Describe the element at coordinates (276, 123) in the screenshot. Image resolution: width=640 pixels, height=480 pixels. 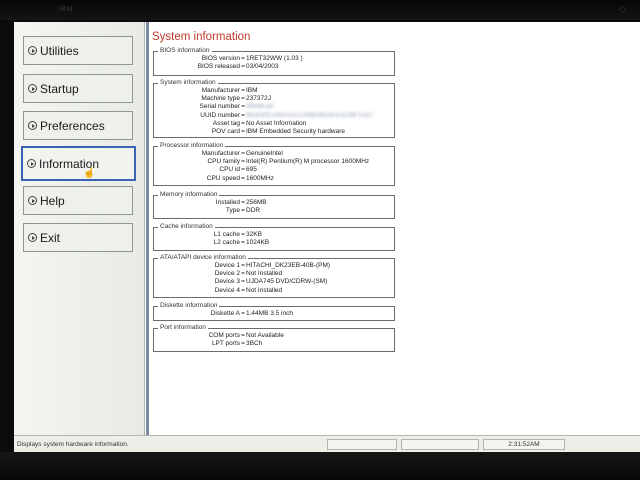
I see `row-value: No Asset Information` at that location.